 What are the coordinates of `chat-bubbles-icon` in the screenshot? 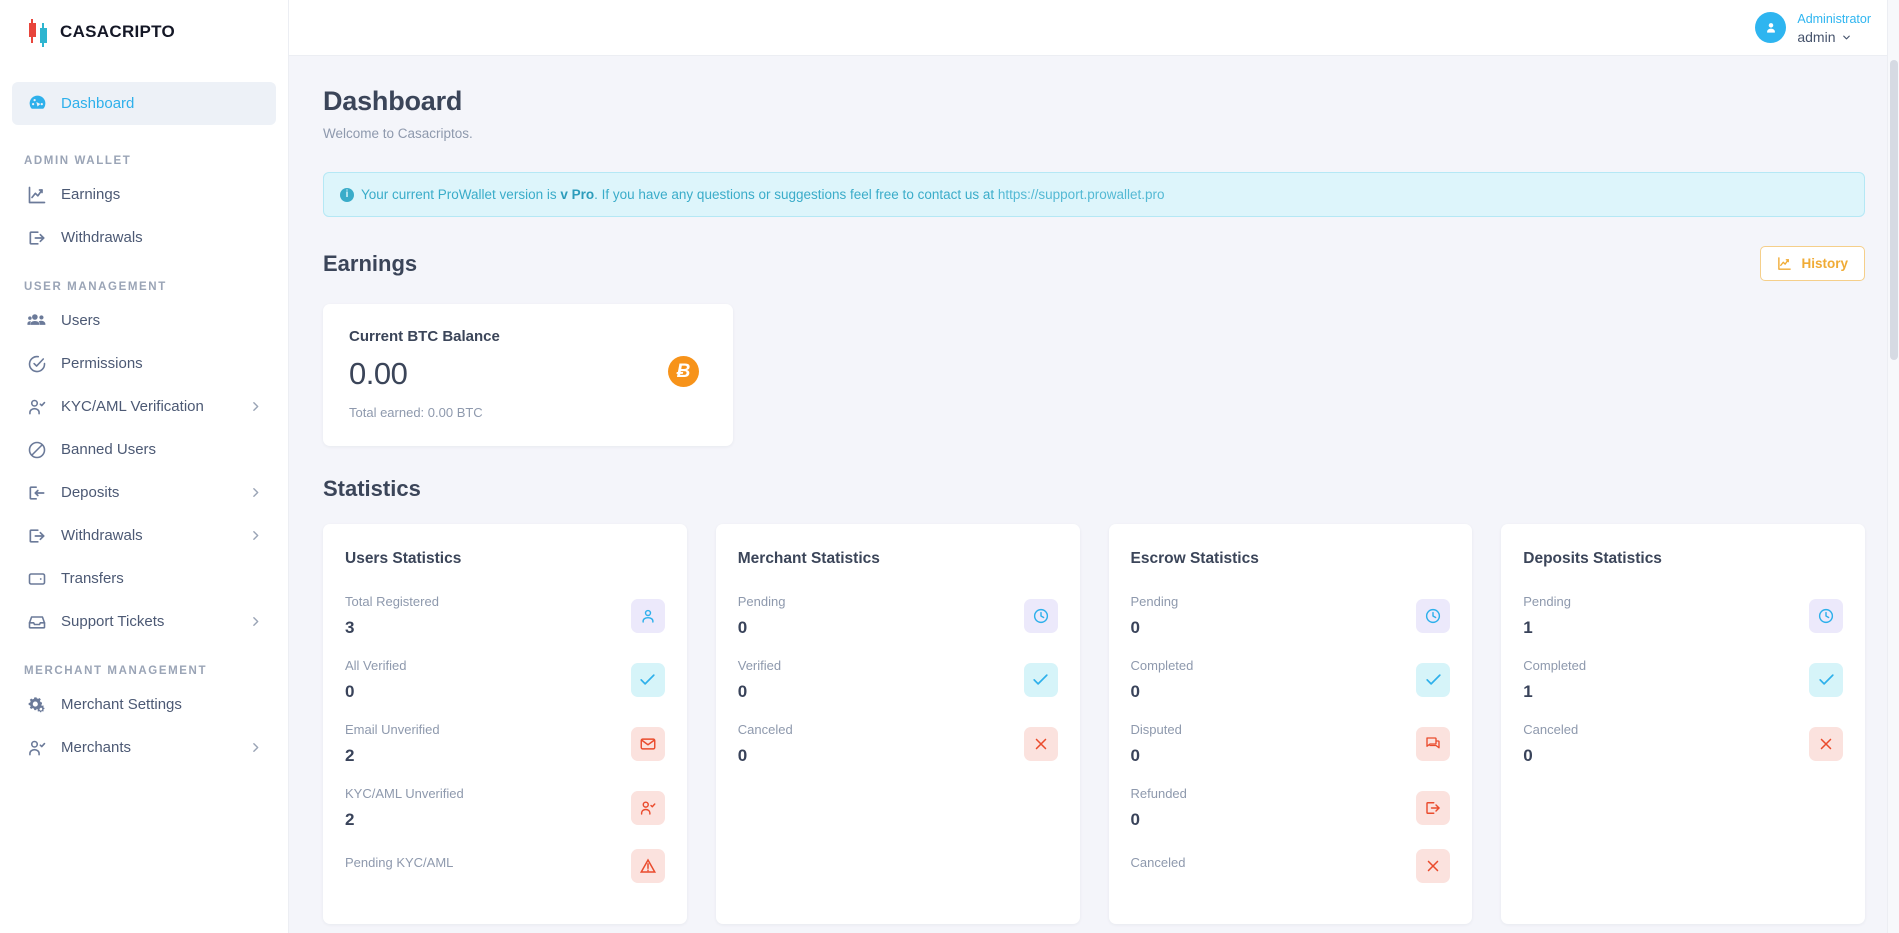 It's located at (1433, 743).